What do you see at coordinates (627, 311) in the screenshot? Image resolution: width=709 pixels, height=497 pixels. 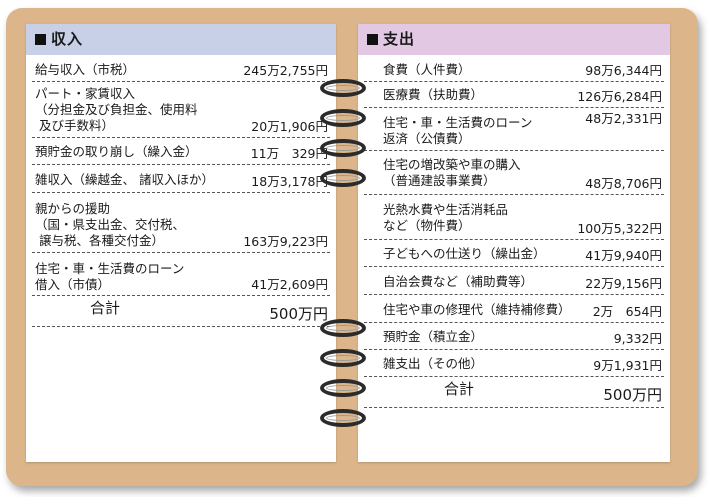 I see `expense-row-amount: 2万 654円` at bounding box center [627, 311].